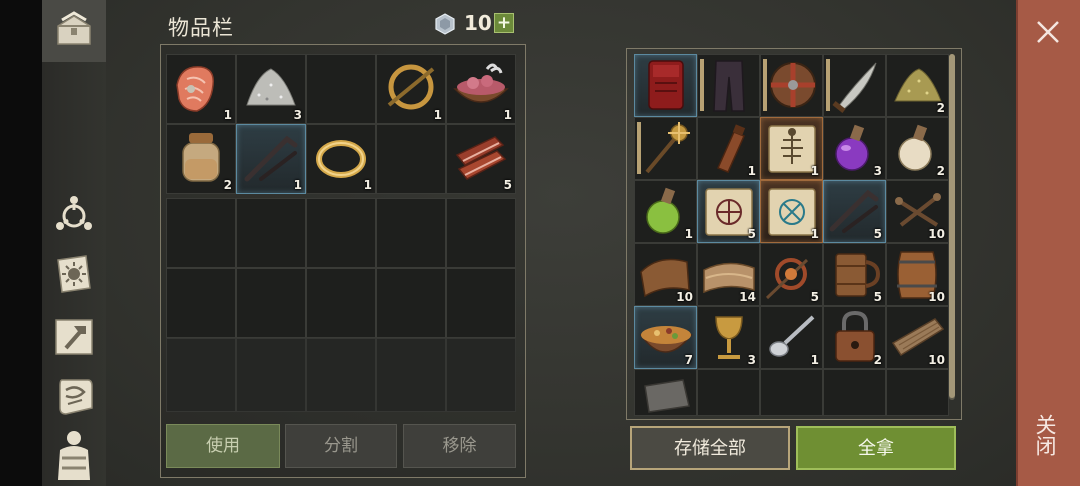 This screenshot has width=1080, height=486. What do you see at coordinates (74, 30) in the screenshot?
I see `chest-icon` at bounding box center [74, 30].